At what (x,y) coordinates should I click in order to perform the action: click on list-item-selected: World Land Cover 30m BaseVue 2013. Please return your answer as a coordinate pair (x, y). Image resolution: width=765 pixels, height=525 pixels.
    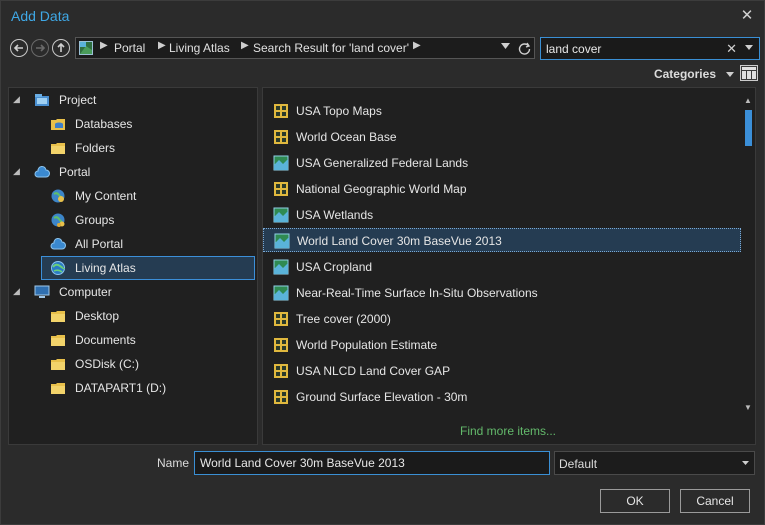
    Looking at the image, I should click on (502, 240).